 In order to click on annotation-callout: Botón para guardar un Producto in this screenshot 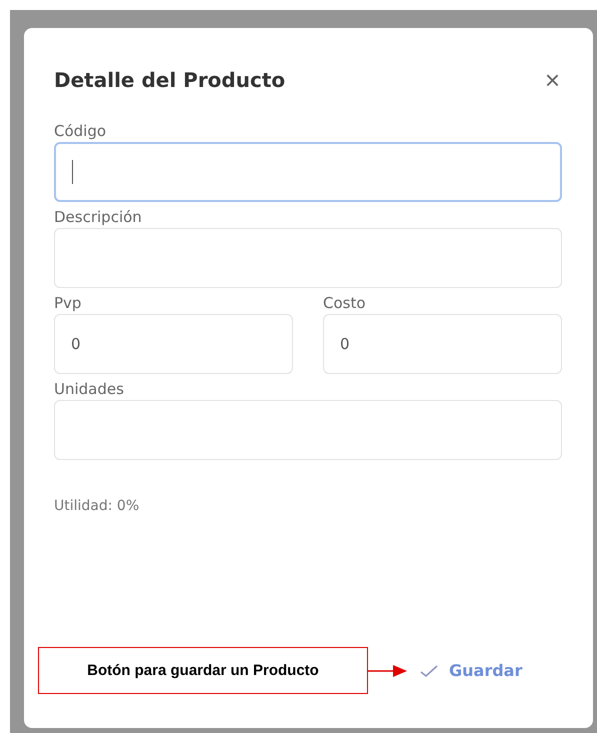, I will do `click(203, 670)`.